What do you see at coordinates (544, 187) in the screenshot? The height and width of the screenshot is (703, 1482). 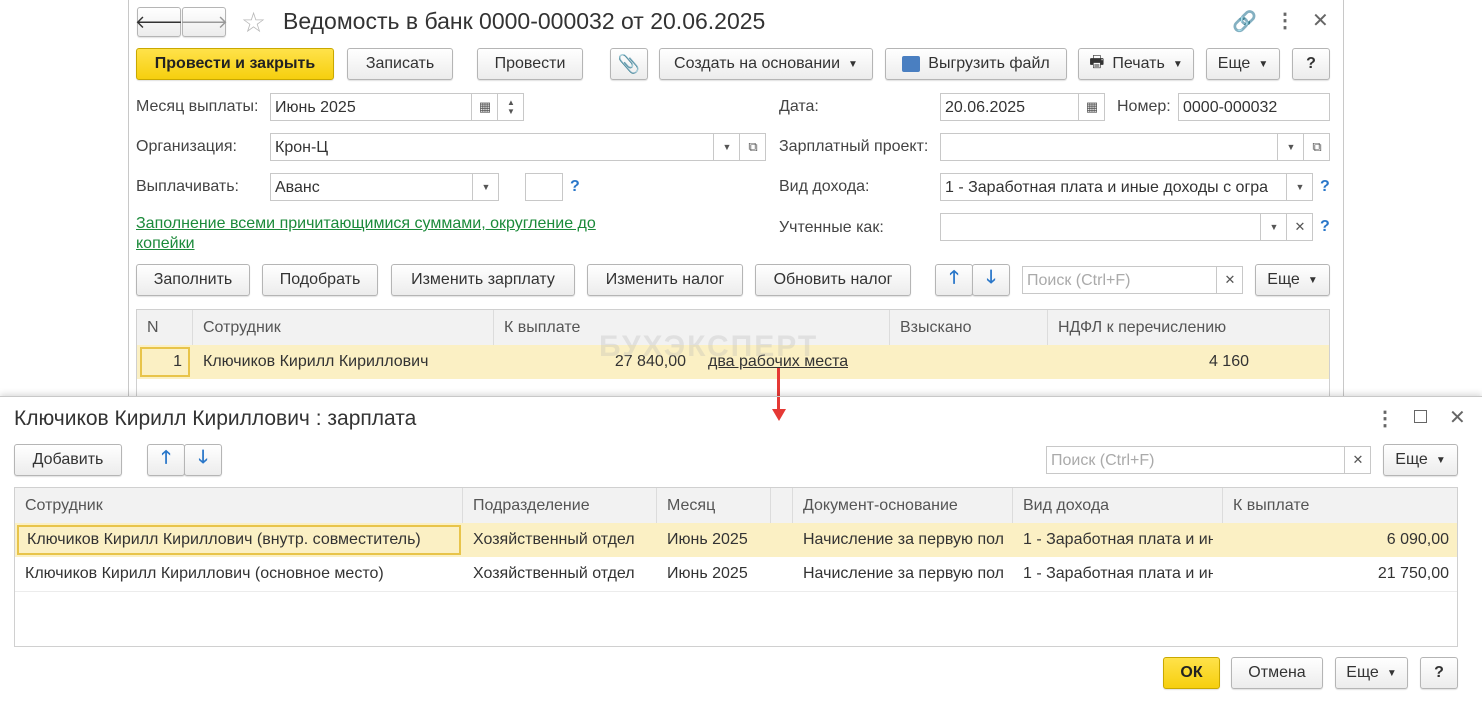 I see `percent-field` at bounding box center [544, 187].